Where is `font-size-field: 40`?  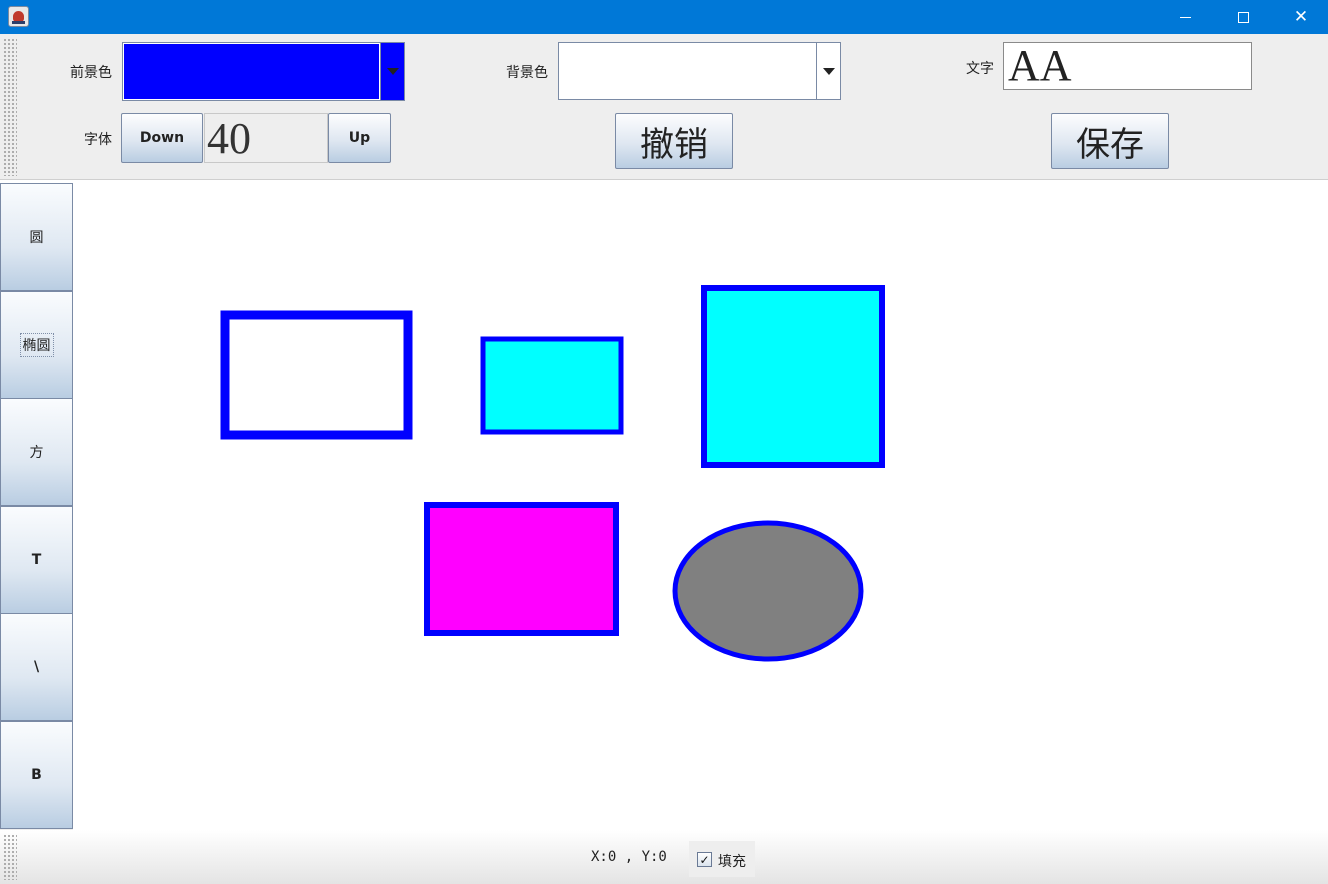
font-size-field: 40 is located at coordinates (266, 138).